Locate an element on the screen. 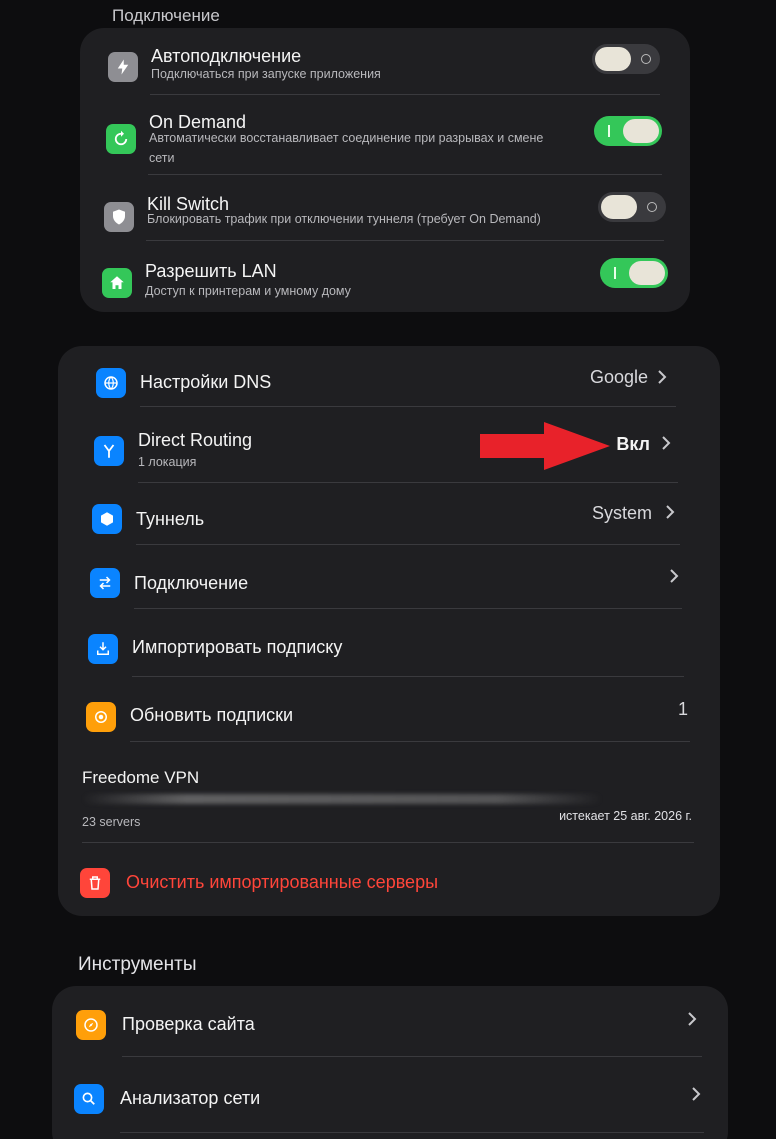 The height and width of the screenshot is (1139, 776). on-demand-sub-line2: сети is located at coordinates (162, 158).